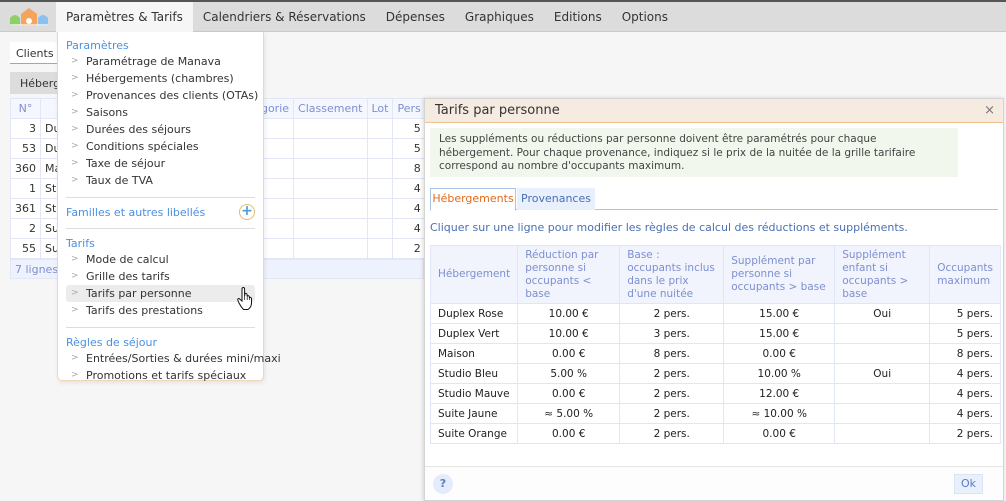 This screenshot has height=501, width=1006. Describe the element at coordinates (569, 413) in the screenshot. I see `cell-reduction: ≈ 5.00 %` at that location.